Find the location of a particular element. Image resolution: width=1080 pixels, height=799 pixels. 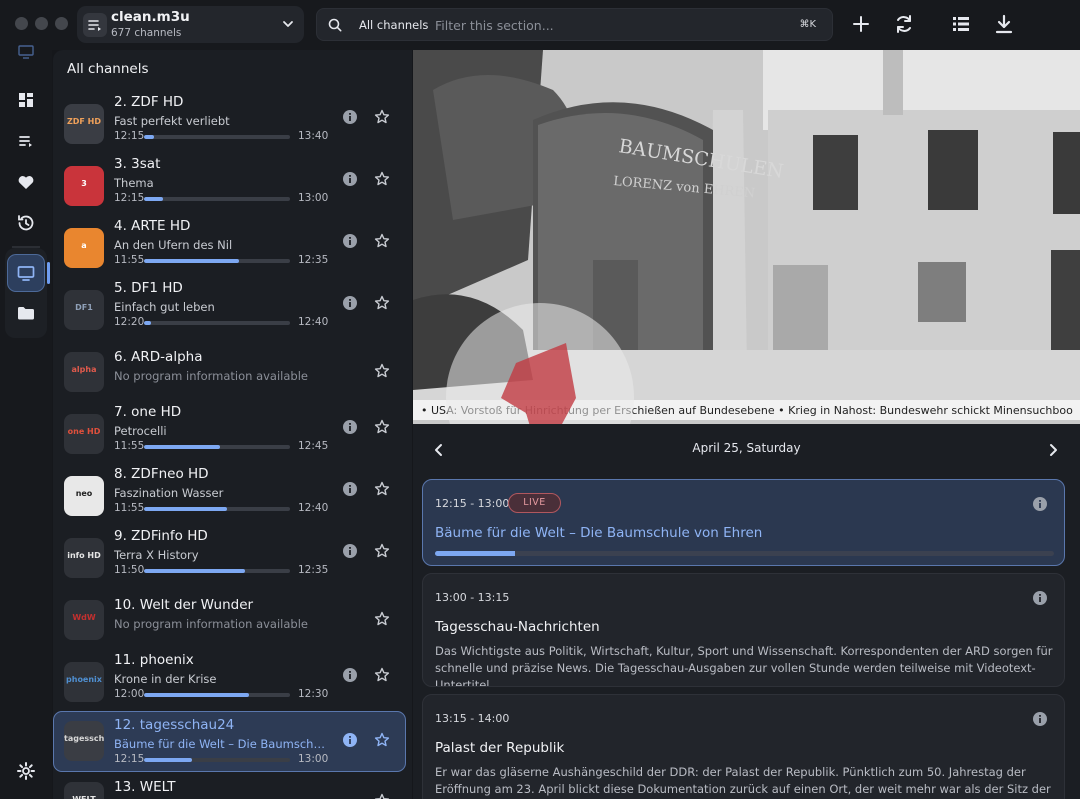

add-icon is located at coordinates (861, 24).